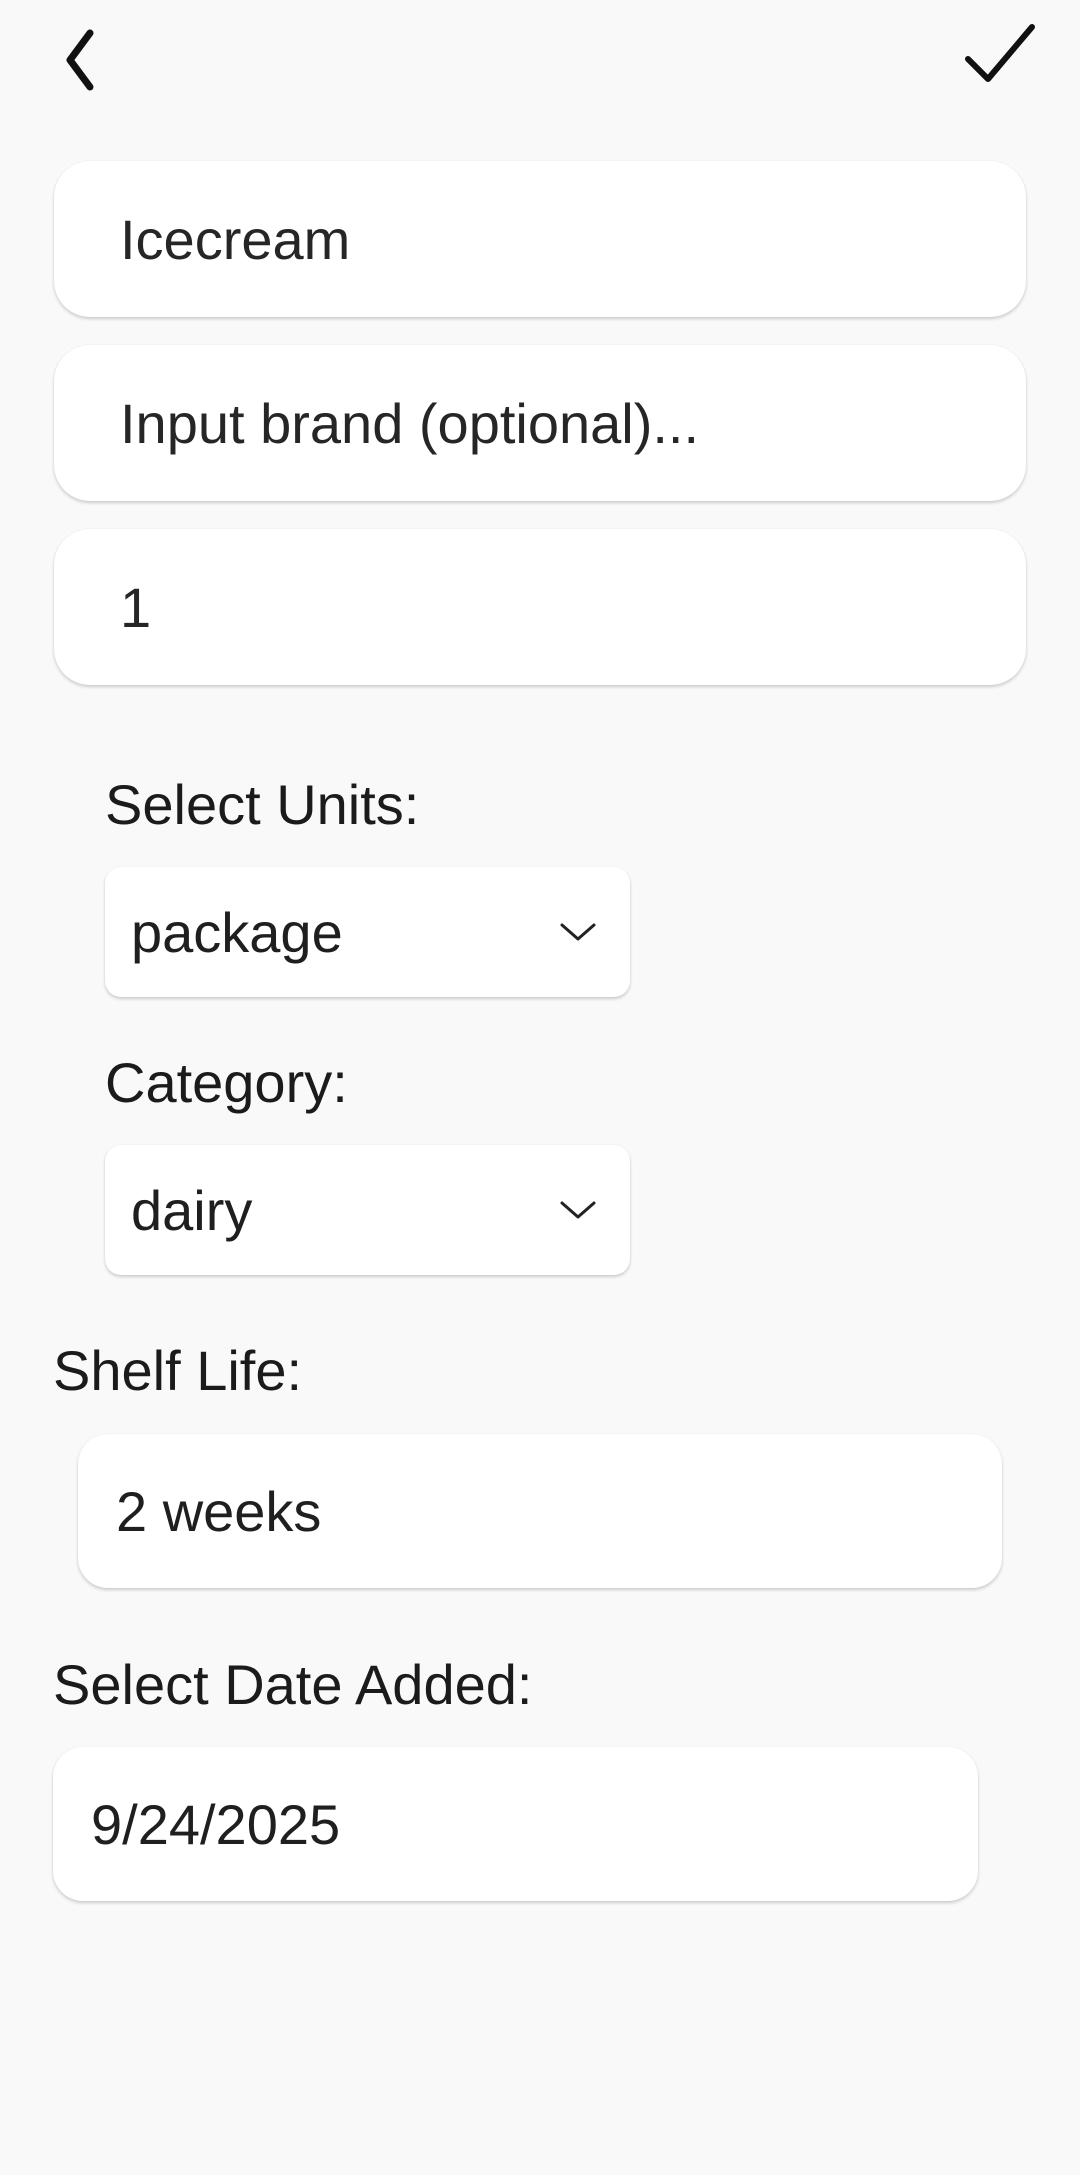 The width and height of the screenshot is (1080, 2175). I want to click on shelf-life-input: 2 weeks, so click(540, 1511).